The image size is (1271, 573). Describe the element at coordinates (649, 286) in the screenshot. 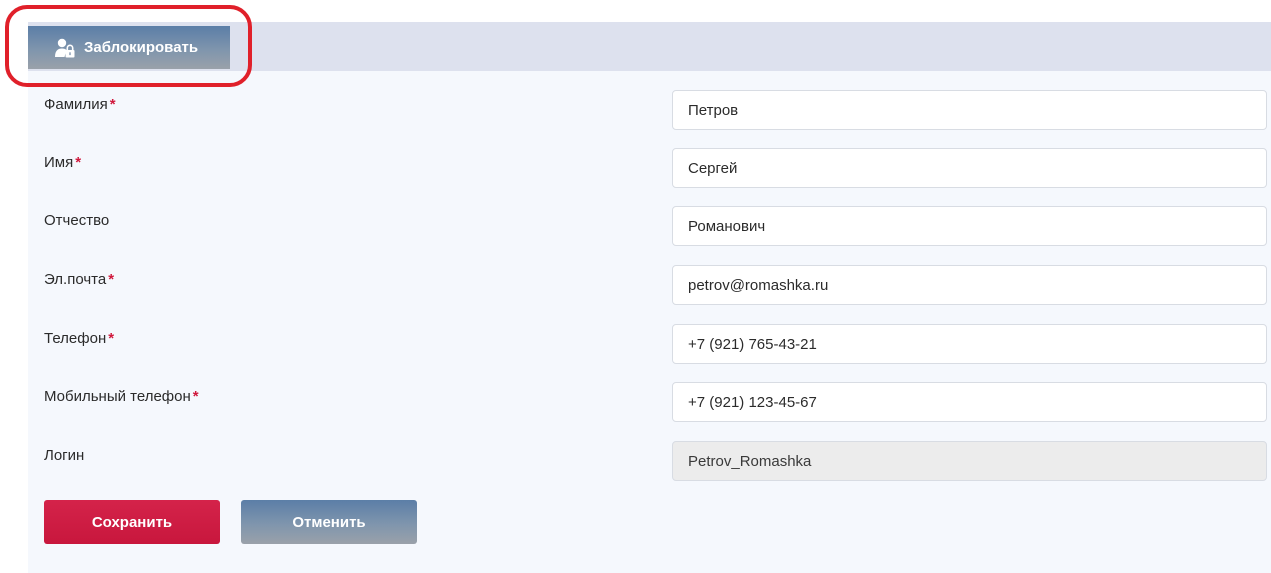

I see `form-row-email: Эл.почта *` at that location.